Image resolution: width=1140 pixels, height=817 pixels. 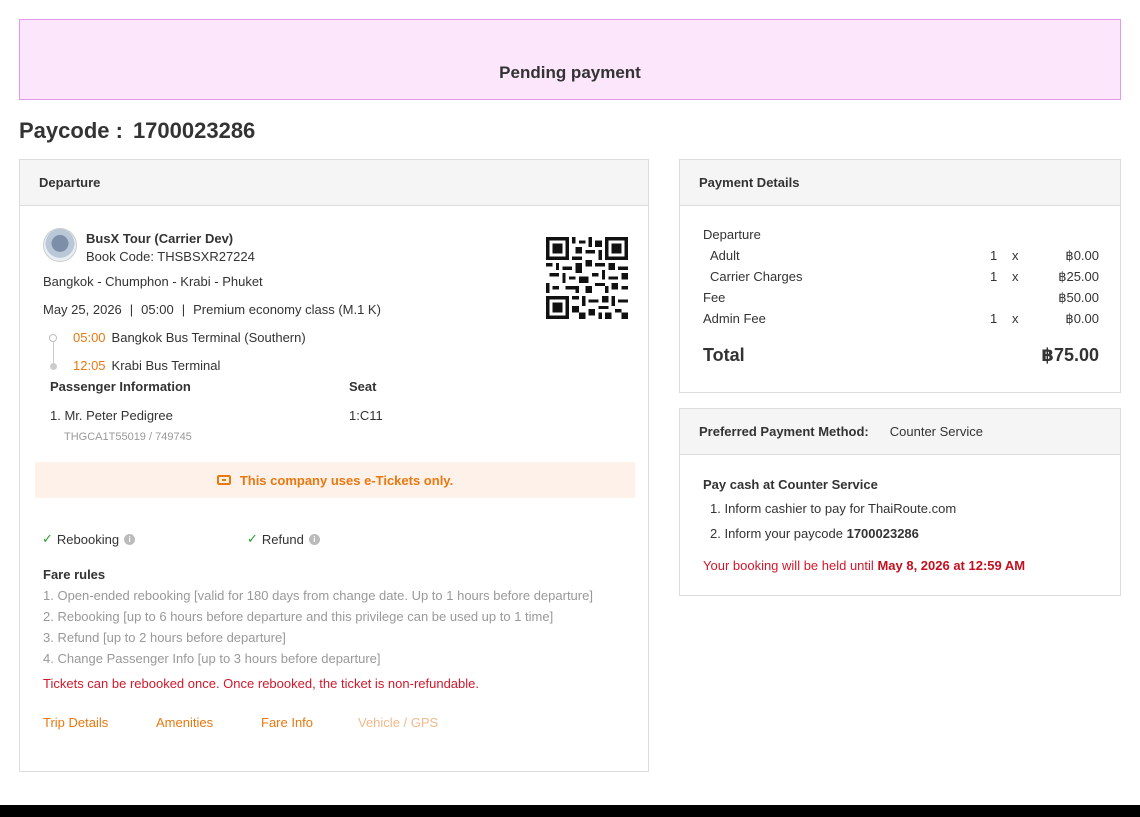 I want to click on step-text: 2. Inform your paycode, so click(x=776, y=533).